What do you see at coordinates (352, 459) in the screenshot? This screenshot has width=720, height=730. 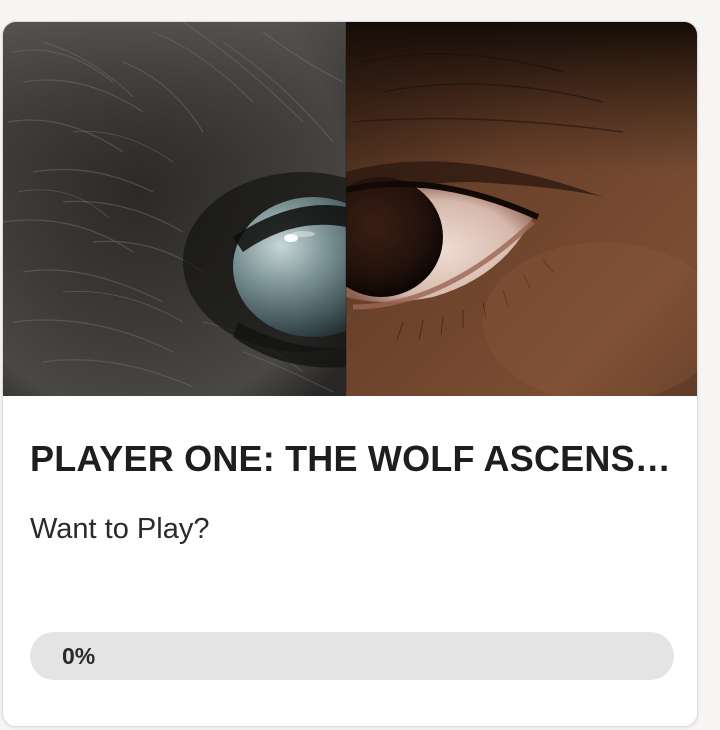 I see `story-title: PLAYER ONE: THE WOLF ASCENSION` at bounding box center [352, 459].